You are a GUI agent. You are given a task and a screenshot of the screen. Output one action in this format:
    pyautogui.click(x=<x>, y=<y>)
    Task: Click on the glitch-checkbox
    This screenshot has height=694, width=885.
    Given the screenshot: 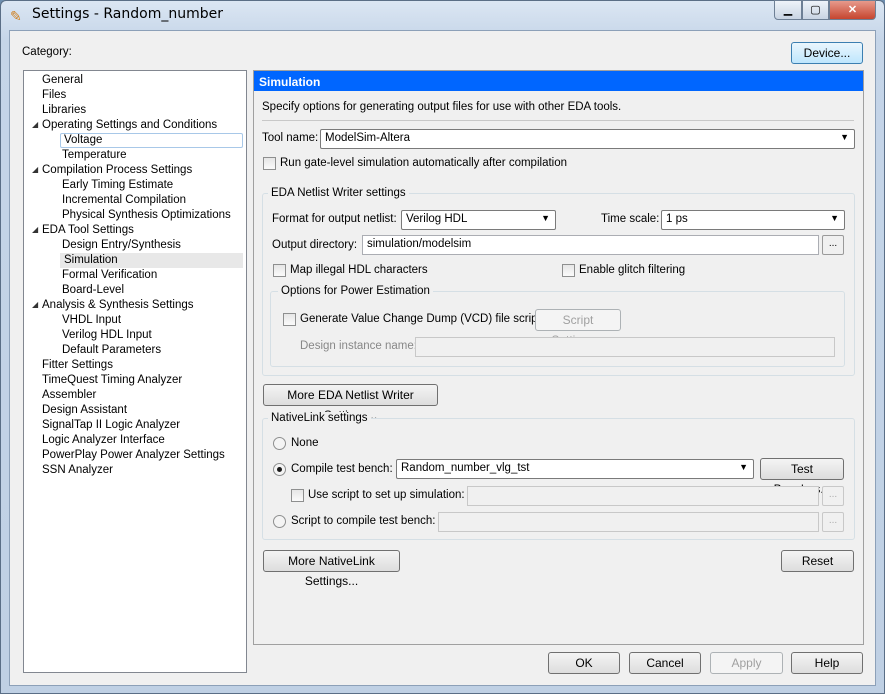 What is the action you would take?
    pyautogui.click(x=568, y=270)
    